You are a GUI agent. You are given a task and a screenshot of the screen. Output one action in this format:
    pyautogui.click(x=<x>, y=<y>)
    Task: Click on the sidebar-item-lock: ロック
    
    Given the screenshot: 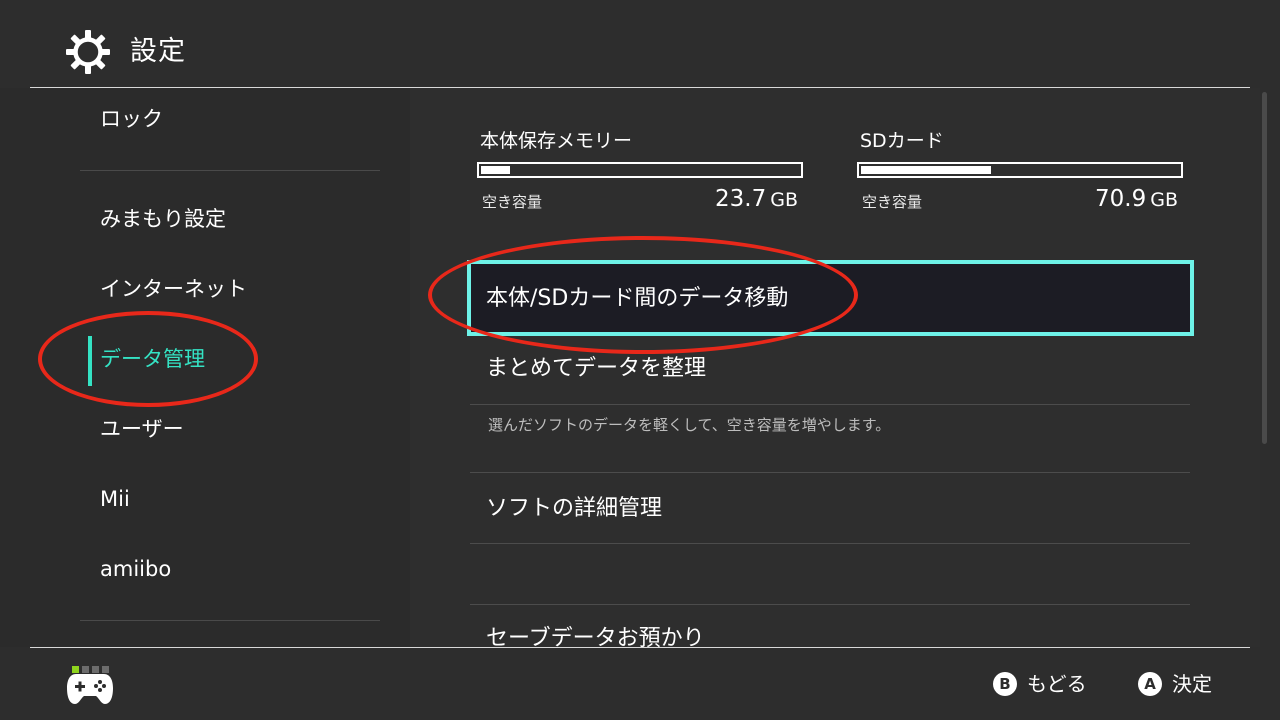 What is the action you would take?
    pyautogui.click(x=131, y=119)
    